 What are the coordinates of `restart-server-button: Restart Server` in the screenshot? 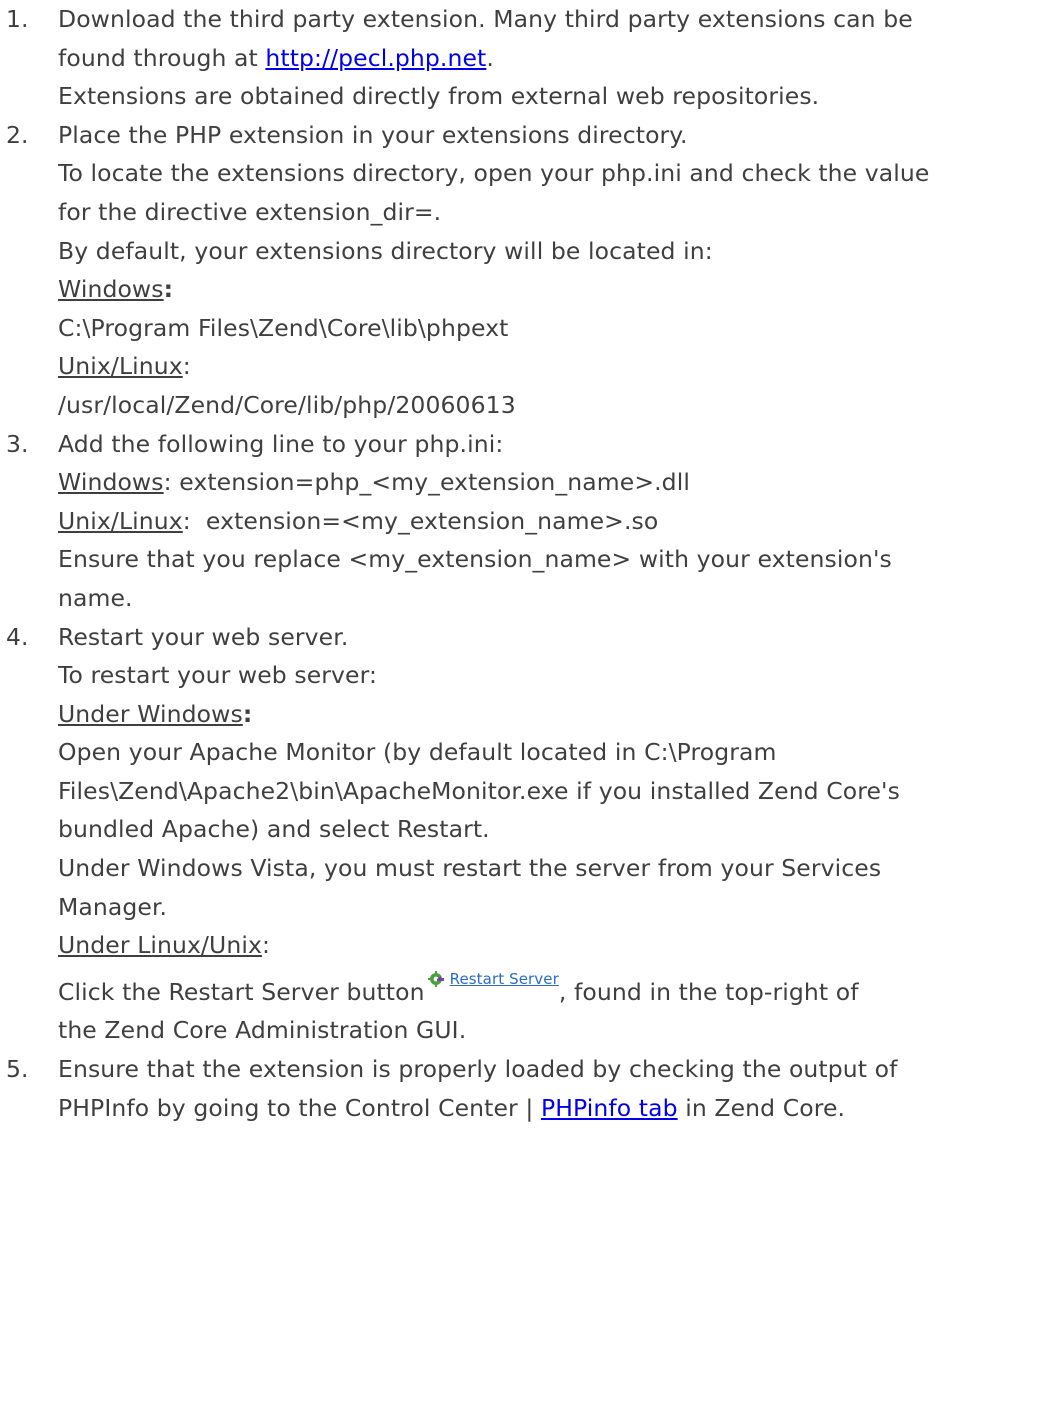 It's located at (493, 979).